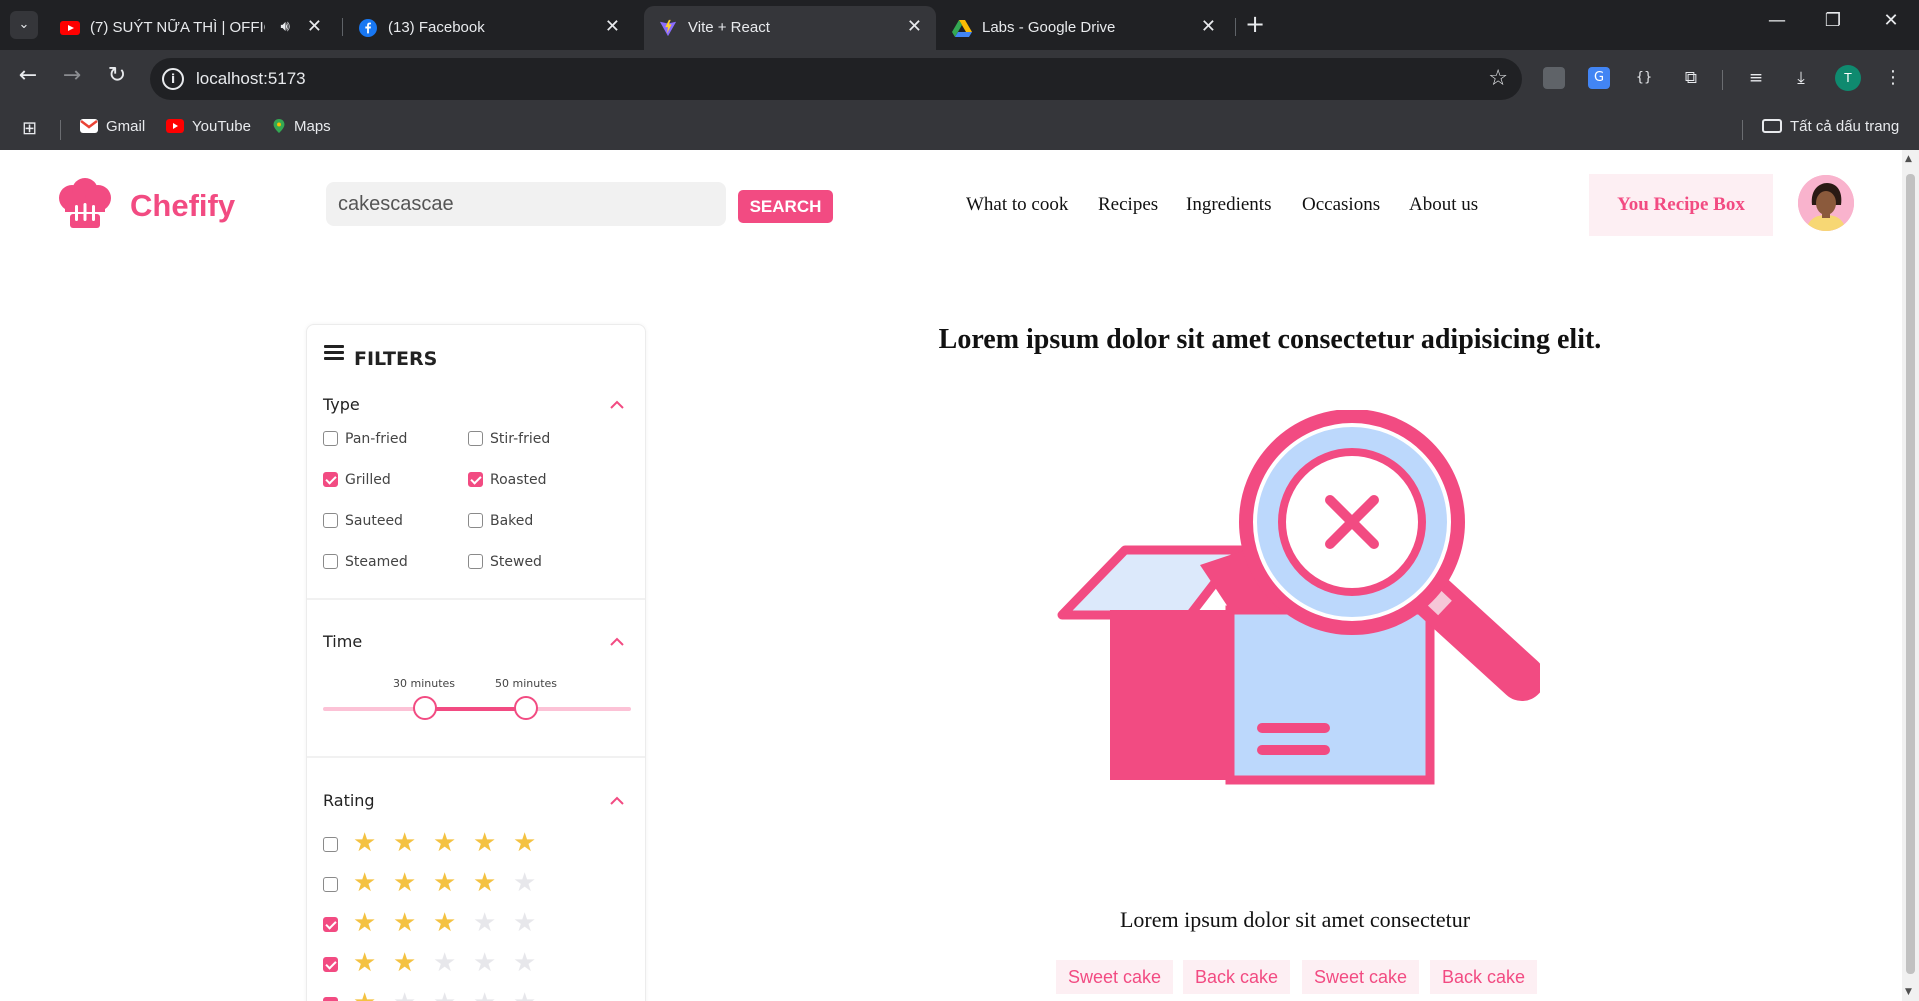 This screenshot has width=1919, height=1001. Describe the element at coordinates (429, 883) in the screenshot. I see `rating-option-4: ★ ★ ★ ★ ★` at that location.